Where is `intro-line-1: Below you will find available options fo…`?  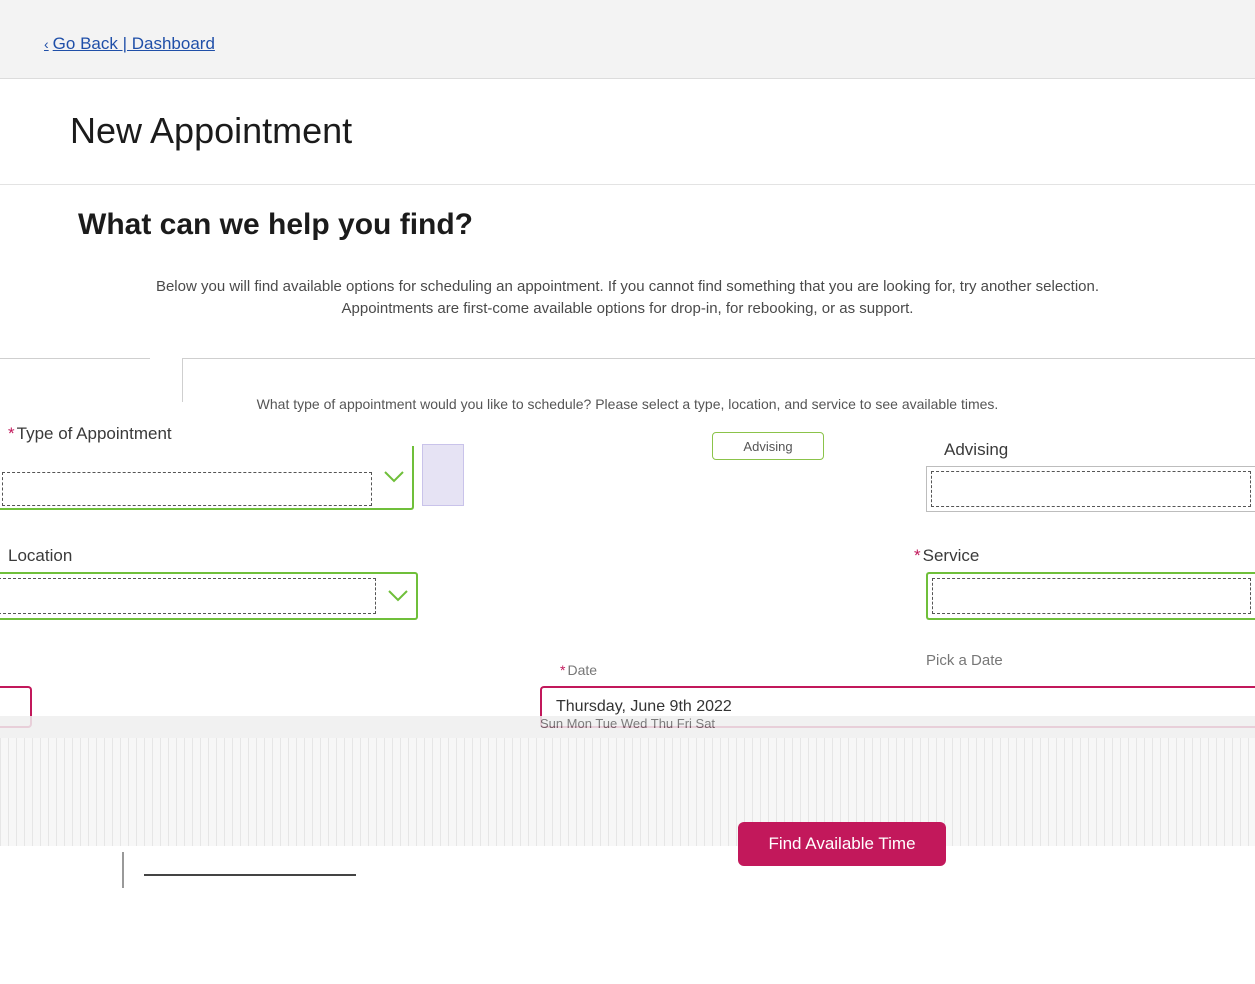
intro-line-1: Below you will find available options fo… is located at coordinates (627, 286).